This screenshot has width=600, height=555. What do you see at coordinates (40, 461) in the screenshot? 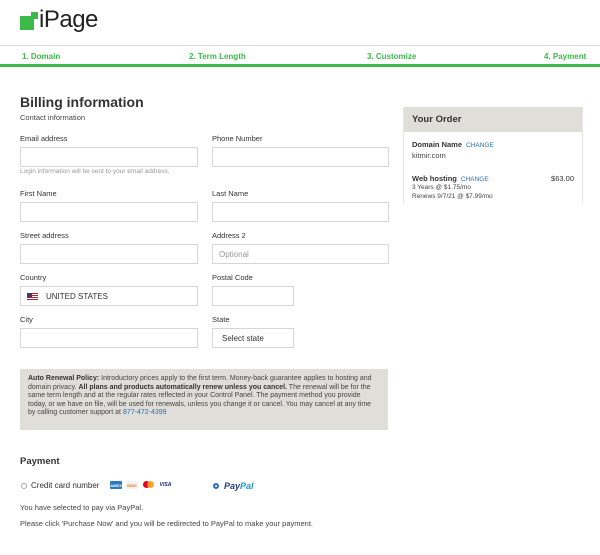
I see `payment-title: Payment` at bounding box center [40, 461].